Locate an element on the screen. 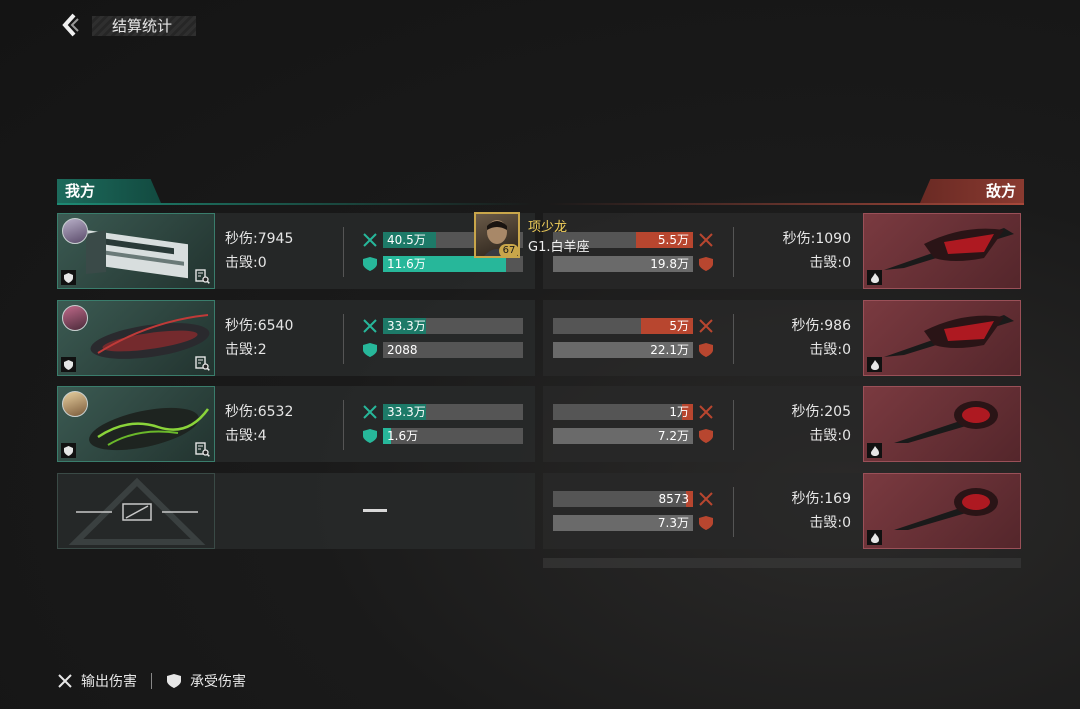  legend-dealt-label: 输出伤害 is located at coordinates (109, 682).